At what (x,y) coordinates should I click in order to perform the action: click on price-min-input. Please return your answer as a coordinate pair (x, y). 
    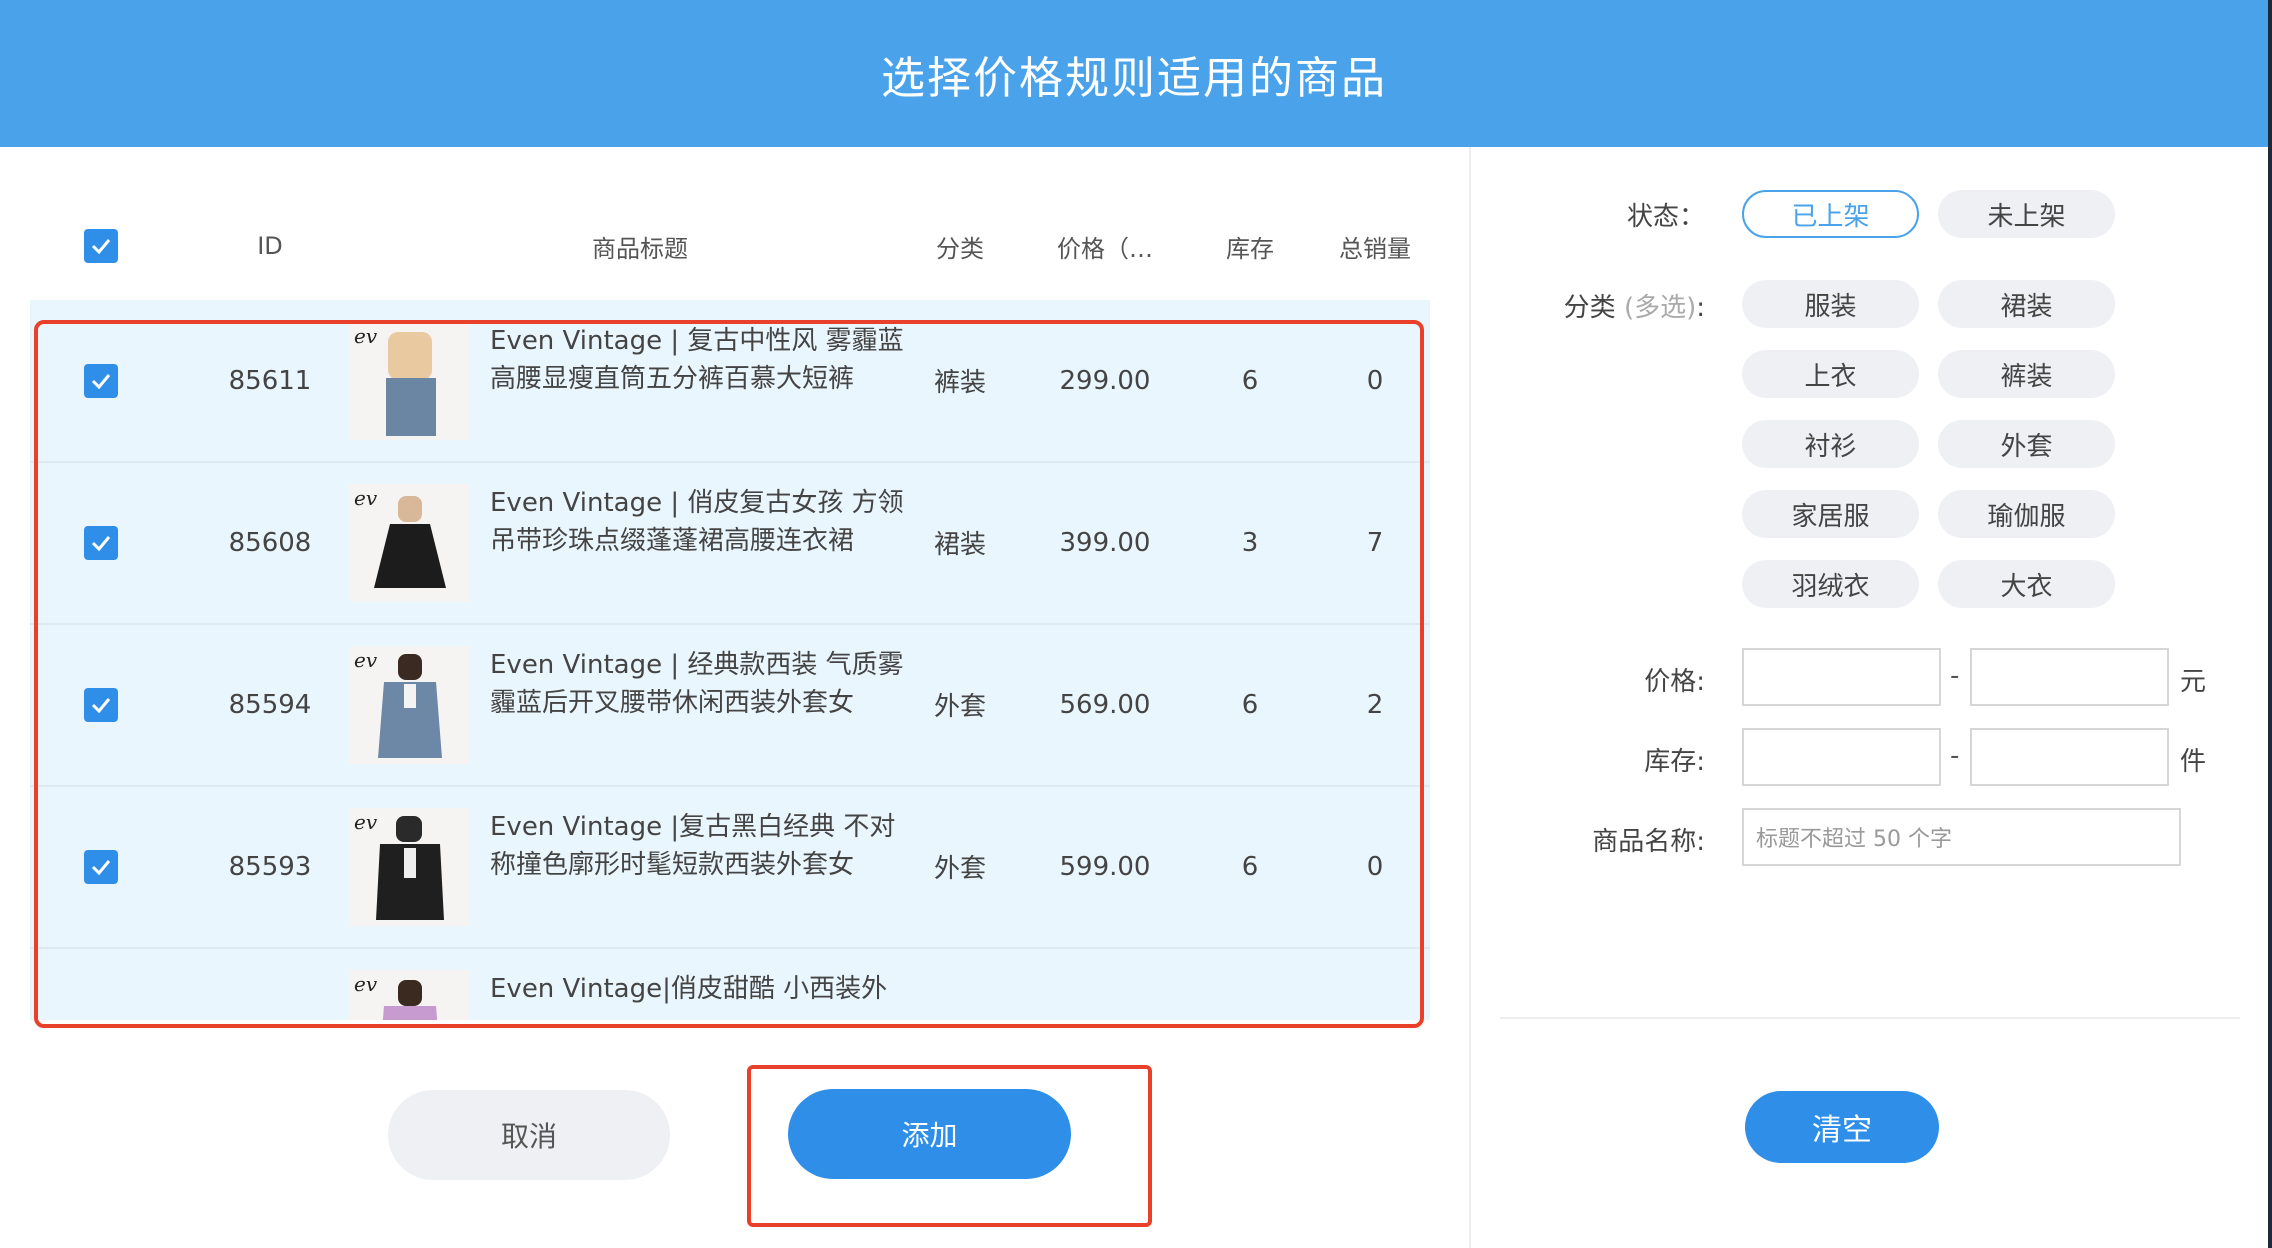
    Looking at the image, I should click on (1841, 677).